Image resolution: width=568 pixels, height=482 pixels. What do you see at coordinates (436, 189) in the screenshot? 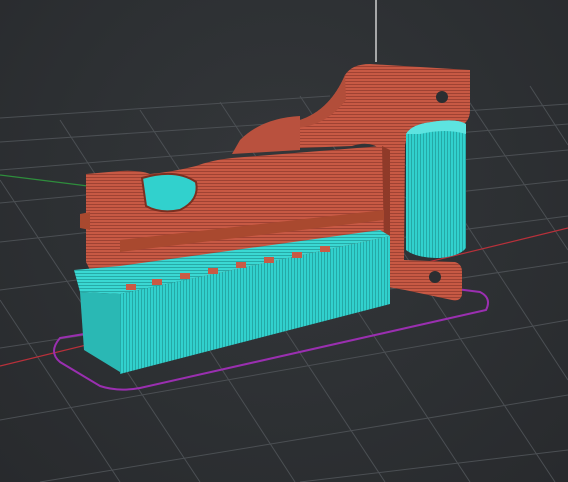
I see `grip` at bounding box center [436, 189].